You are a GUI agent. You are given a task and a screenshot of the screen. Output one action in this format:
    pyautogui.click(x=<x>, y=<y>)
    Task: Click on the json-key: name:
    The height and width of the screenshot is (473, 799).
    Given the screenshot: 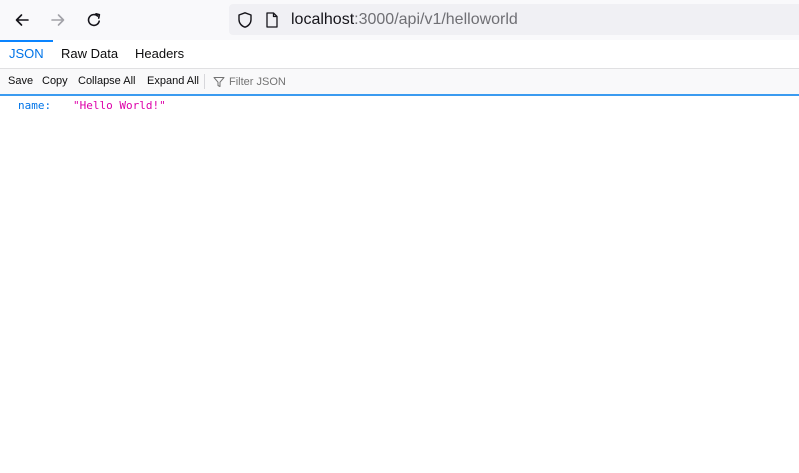 What is the action you would take?
    pyautogui.click(x=35, y=105)
    